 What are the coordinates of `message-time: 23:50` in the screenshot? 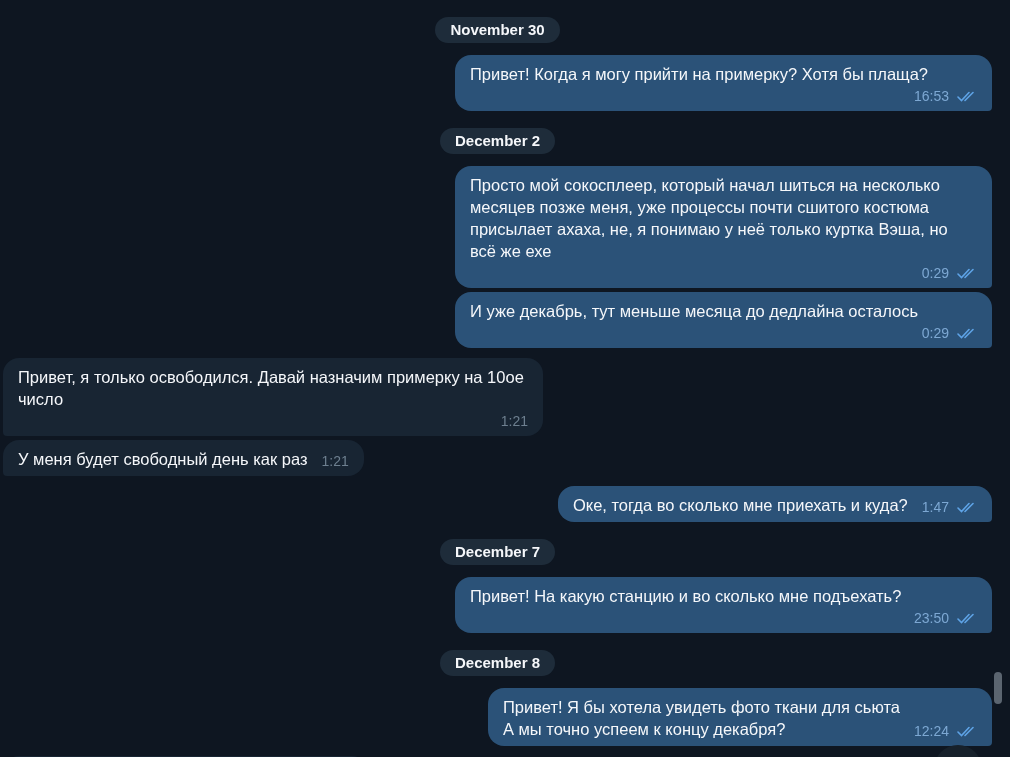 It's located at (931, 618).